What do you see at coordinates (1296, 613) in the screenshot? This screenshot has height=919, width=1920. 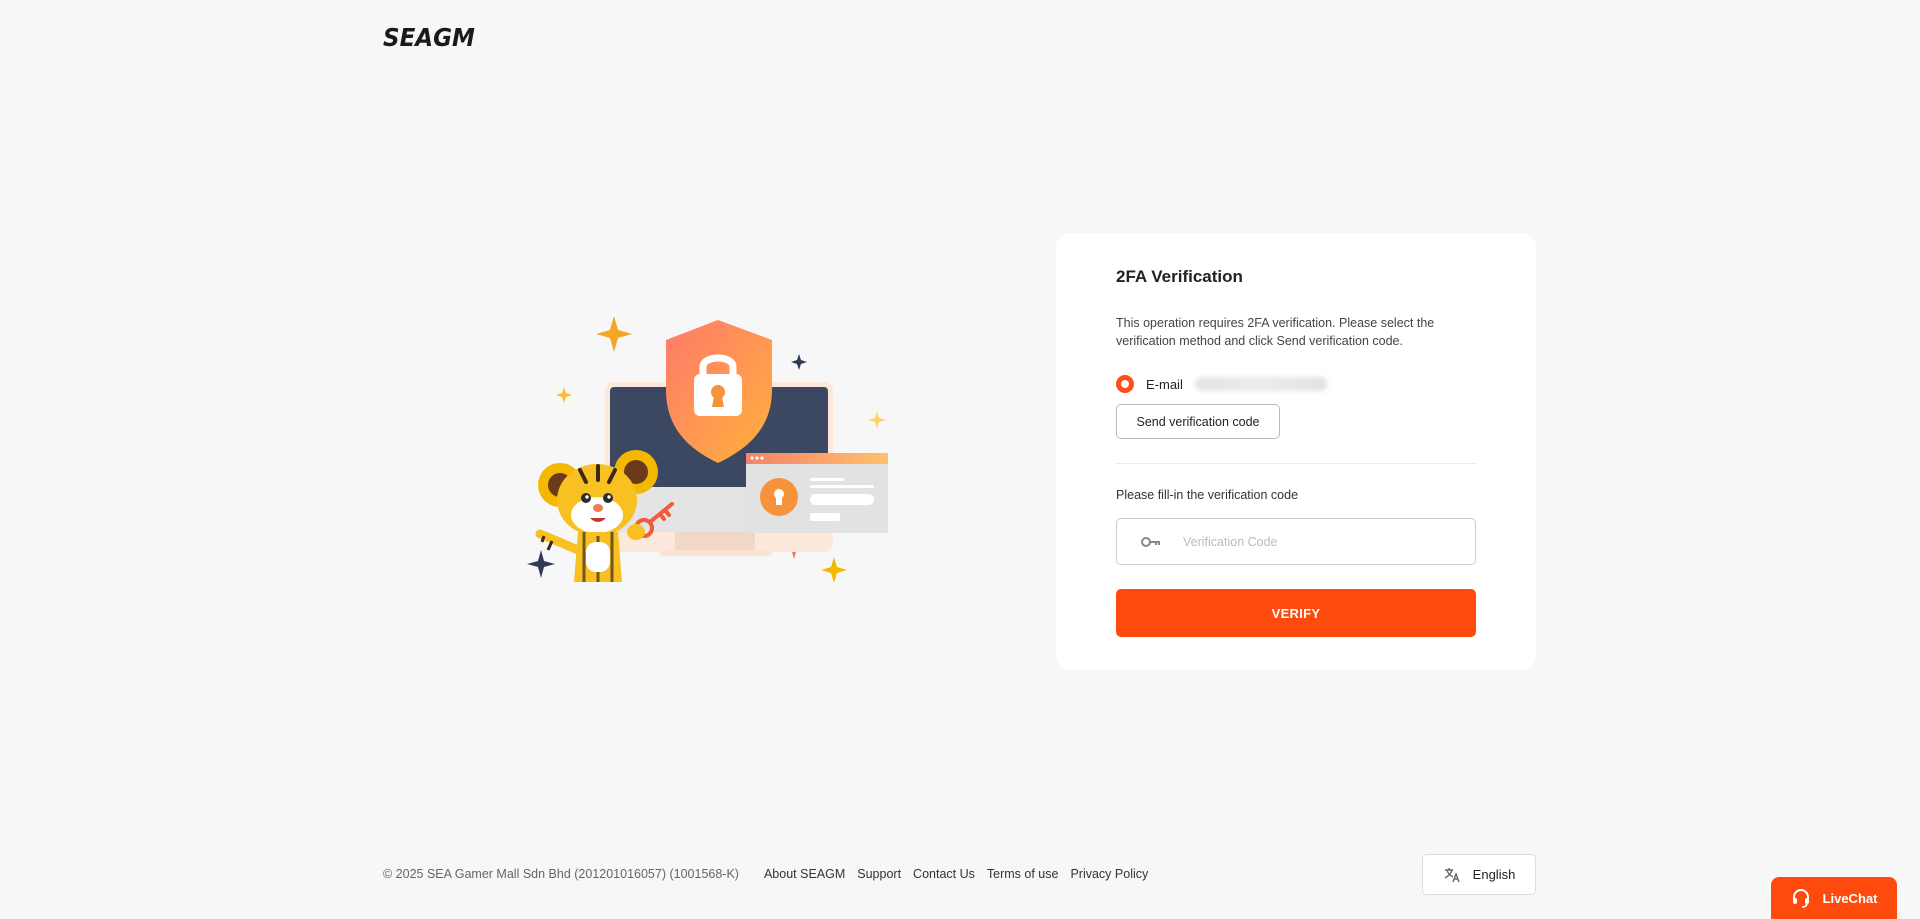 I see `verify-button: VERIFY` at bounding box center [1296, 613].